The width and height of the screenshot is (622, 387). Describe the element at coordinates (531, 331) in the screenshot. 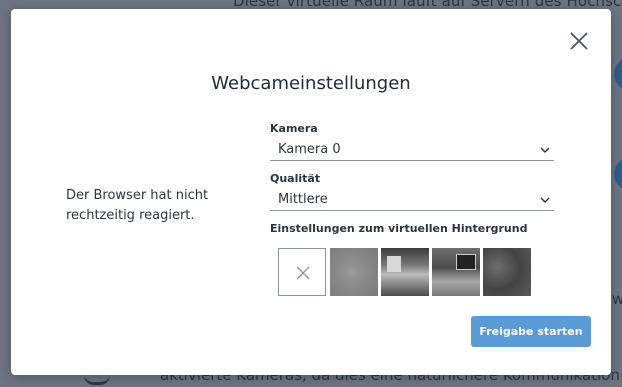

I see `start-sharing-button: Freigabe starten` at that location.